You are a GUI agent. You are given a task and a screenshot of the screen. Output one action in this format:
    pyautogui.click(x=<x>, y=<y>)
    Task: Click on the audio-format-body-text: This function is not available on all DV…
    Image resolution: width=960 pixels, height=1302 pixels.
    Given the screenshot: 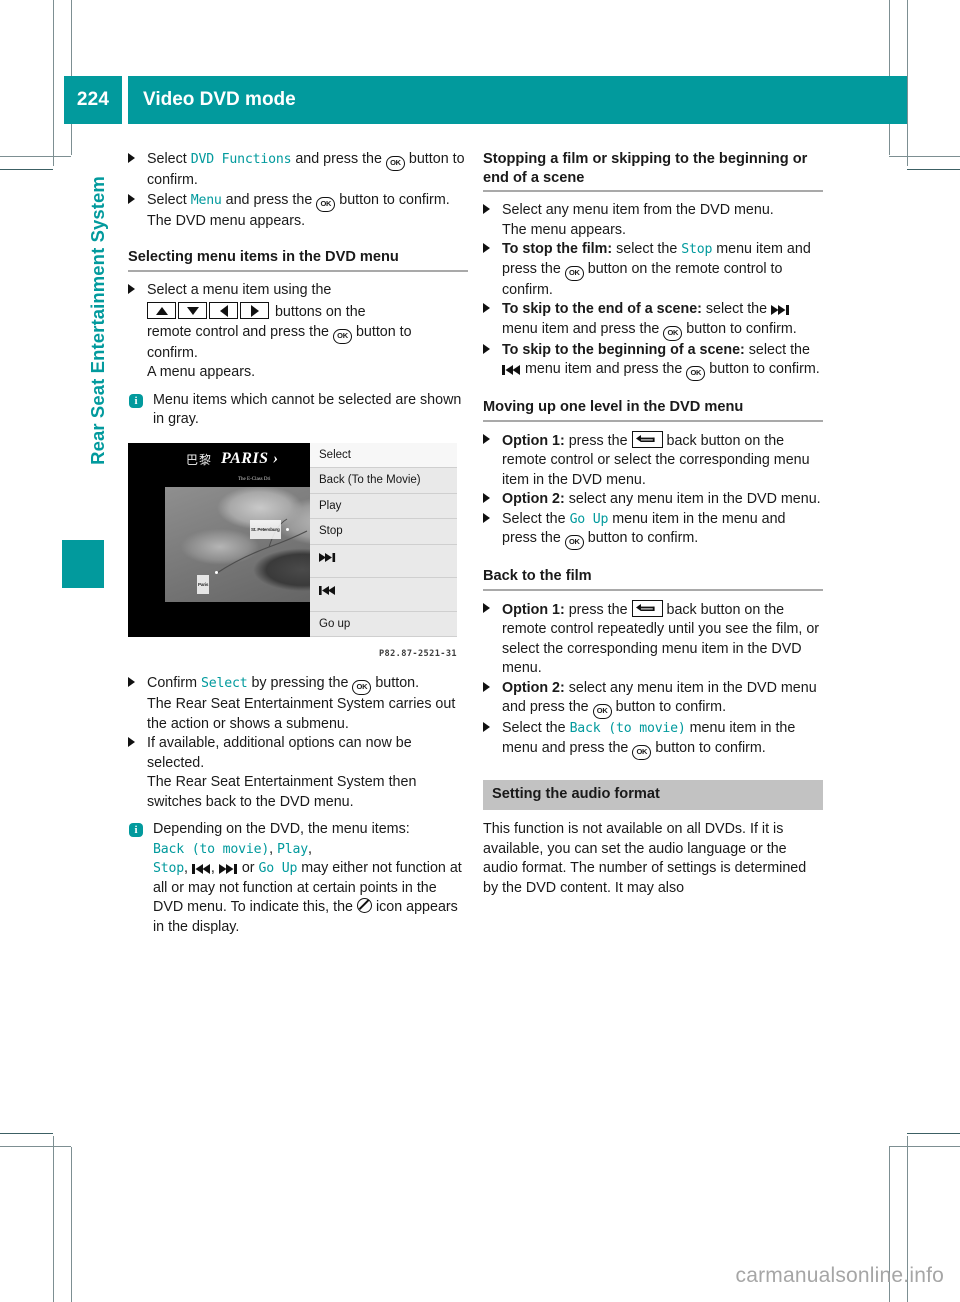 What is the action you would take?
    pyautogui.click(x=645, y=858)
    